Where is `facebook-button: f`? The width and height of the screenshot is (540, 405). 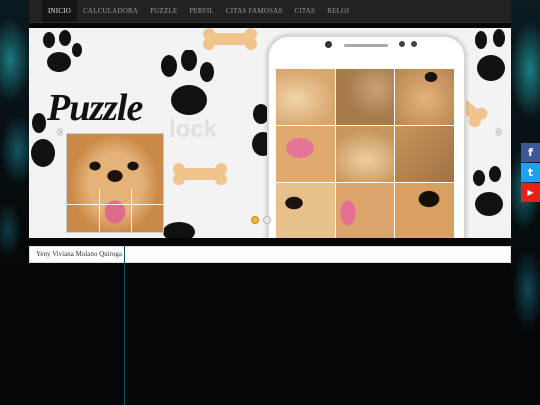
facebook-button: f is located at coordinates (530, 152).